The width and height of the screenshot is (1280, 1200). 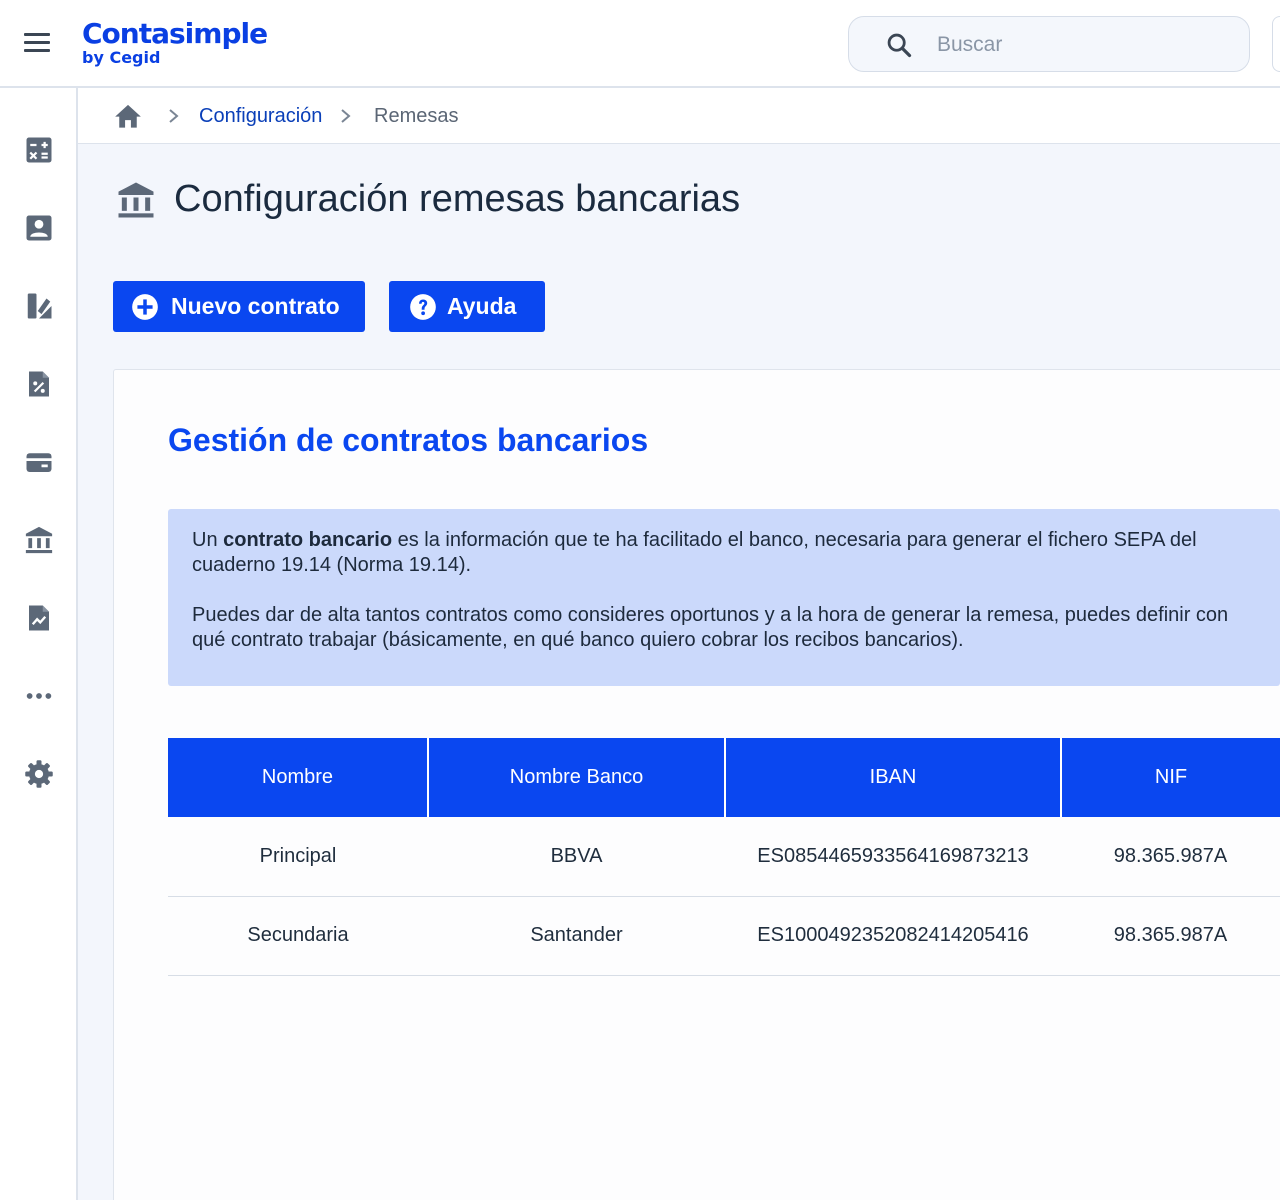 I want to click on sidebar, so click(x=39, y=644).